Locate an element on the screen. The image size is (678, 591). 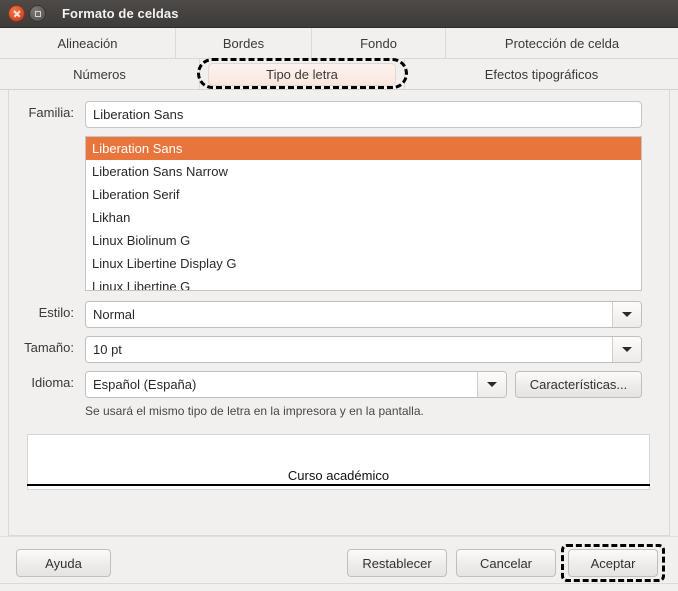
footer-divider is located at coordinates (339, 583).